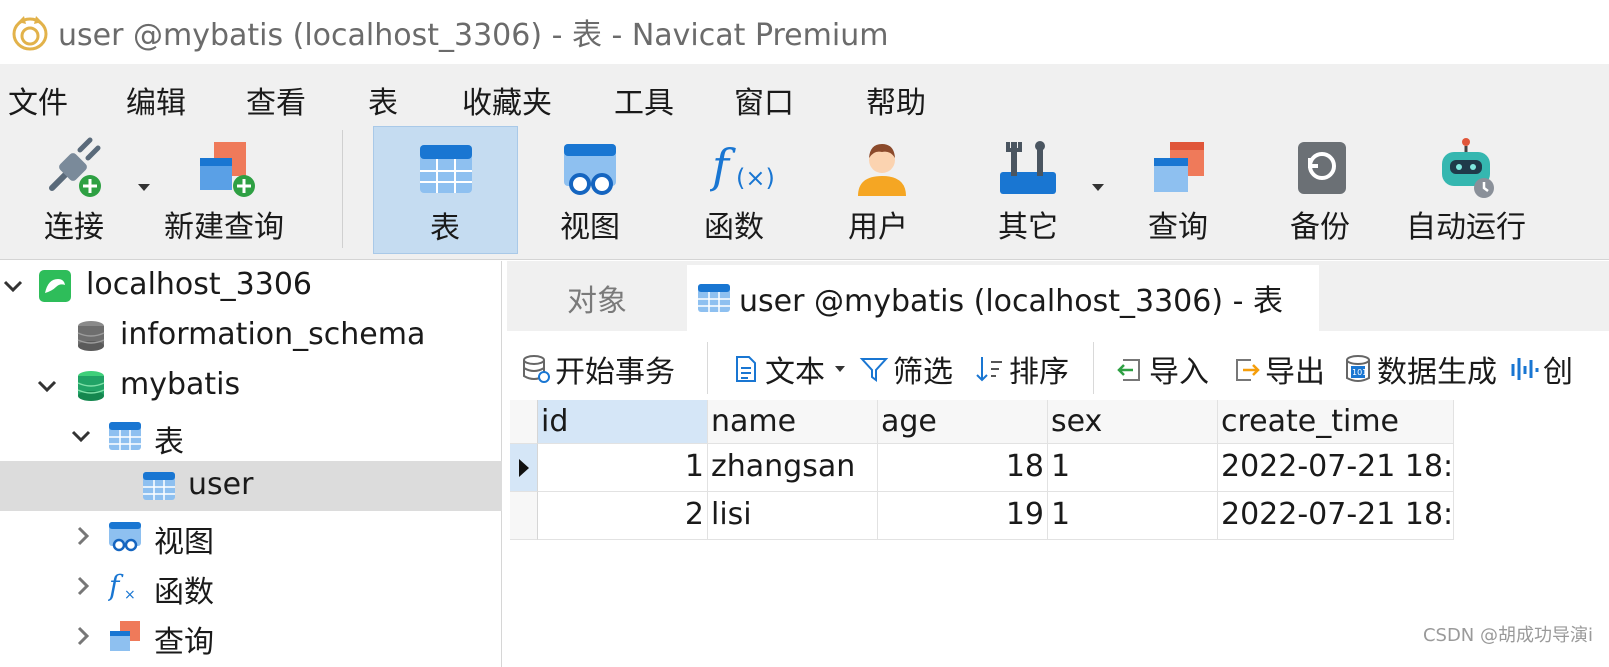 The height and width of the screenshot is (667, 1609). Describe the element at coordinates (963, 516) in the screenshot. I see `cell-age: 19` at that location.